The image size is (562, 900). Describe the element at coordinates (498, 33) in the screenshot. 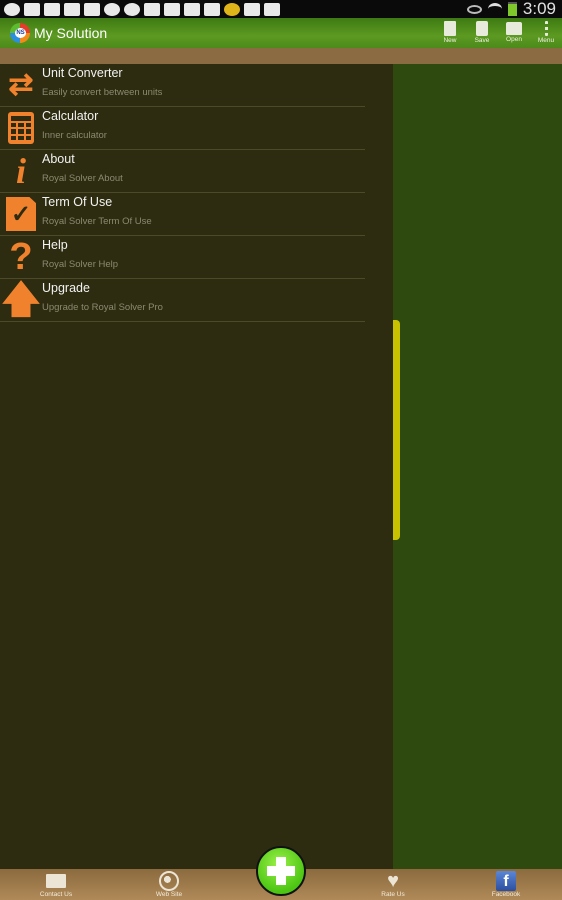

I see `action-bar-actions: New Save Open Menu` at that location.